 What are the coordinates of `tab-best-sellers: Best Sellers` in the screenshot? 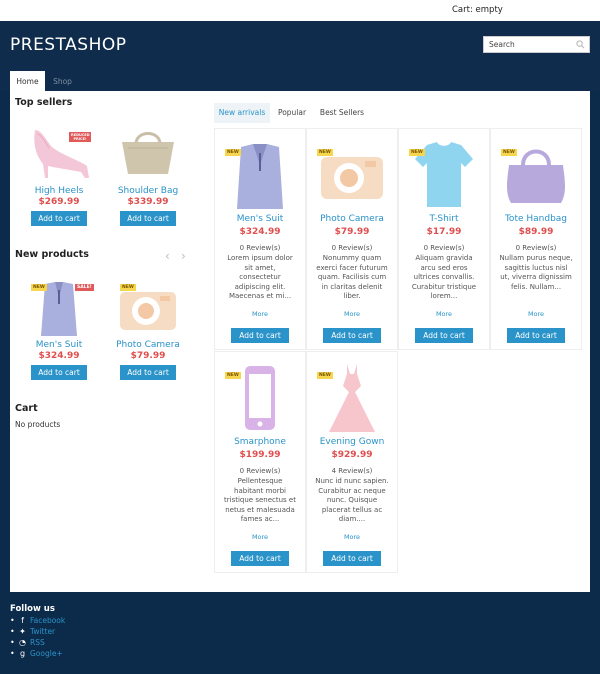 It's located at (342, 113).